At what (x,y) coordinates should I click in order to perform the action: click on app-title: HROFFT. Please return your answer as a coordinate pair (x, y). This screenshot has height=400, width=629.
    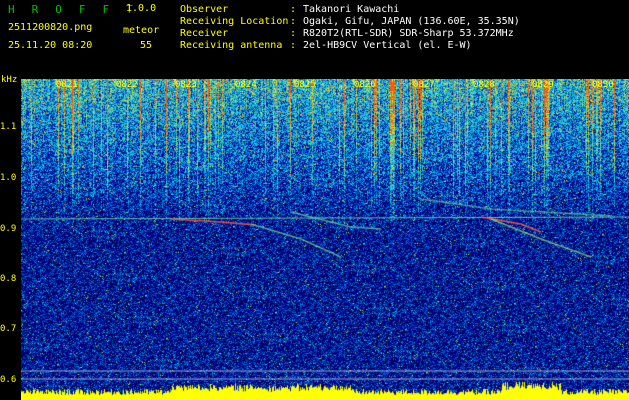
    Looking at the image, I should click on (70, 9).